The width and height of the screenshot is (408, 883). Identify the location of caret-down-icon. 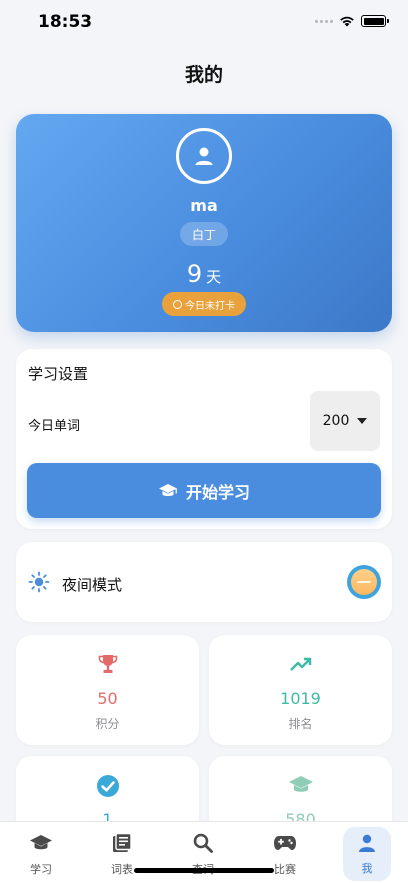
(362, 421).